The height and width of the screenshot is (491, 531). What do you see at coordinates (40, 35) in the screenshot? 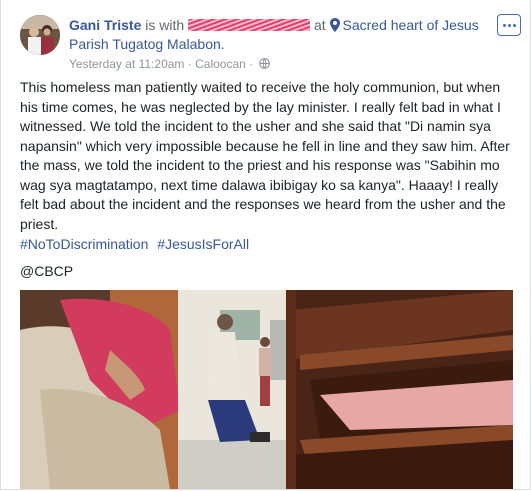
I see `author-avatar` at bounding box center [40, 35].